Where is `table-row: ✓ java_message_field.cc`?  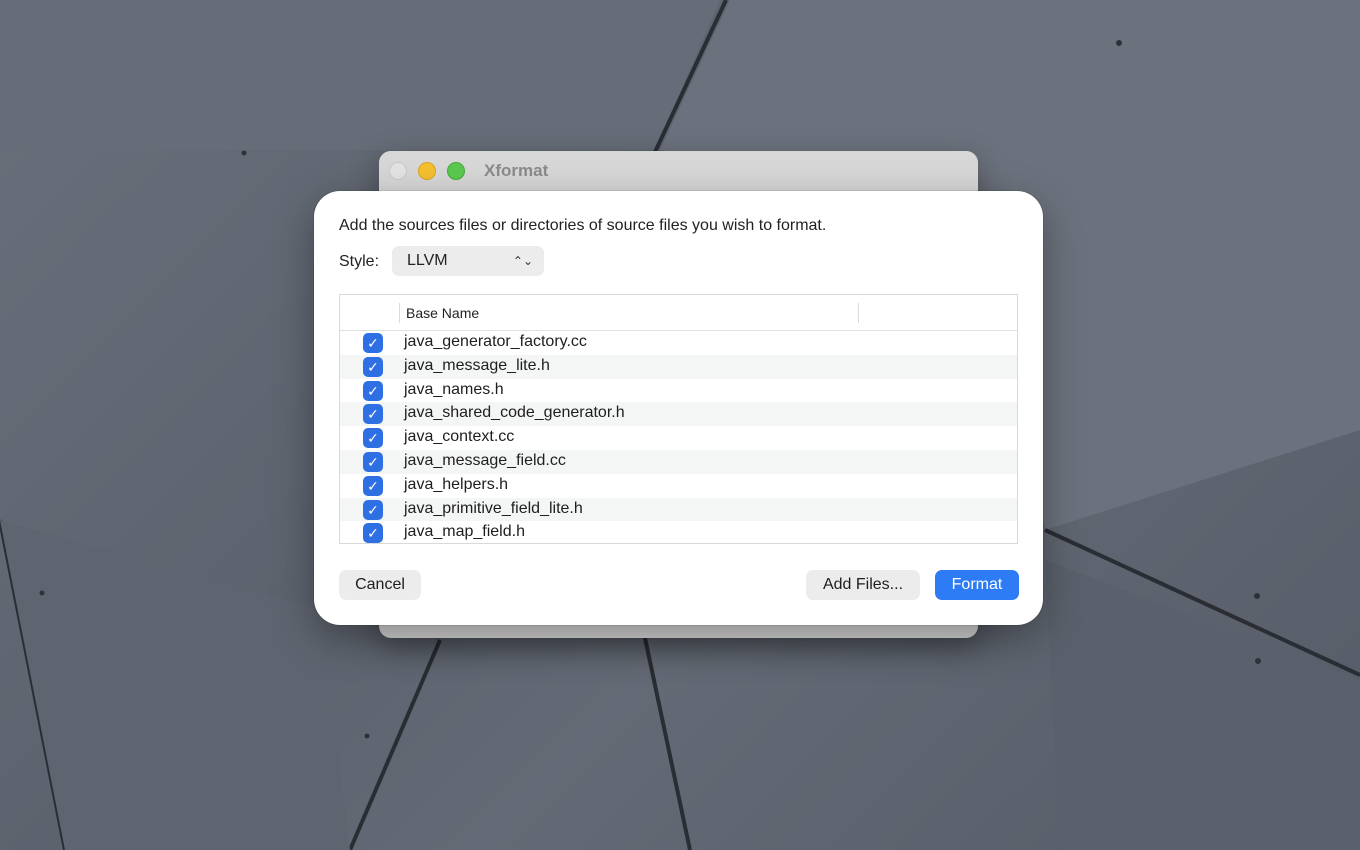 table-row: ✓ java_message_field.cc is located at coordinates (678, 461).